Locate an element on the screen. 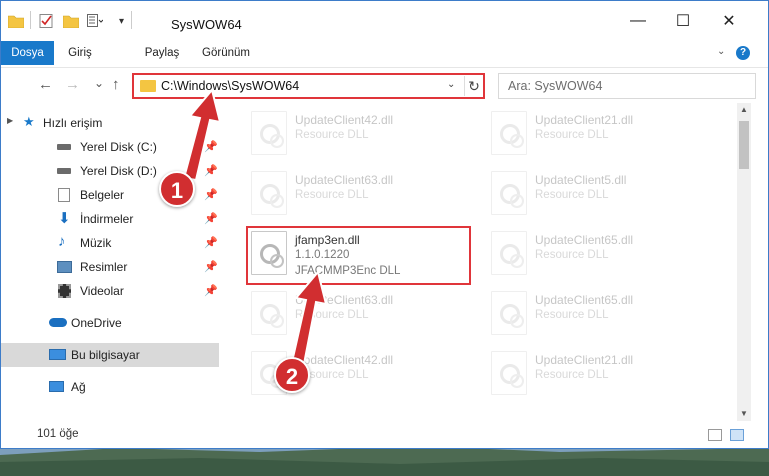 This screenshot has height=476, width=769. refresh-button: ↻ is located at coordinates (473, 86).